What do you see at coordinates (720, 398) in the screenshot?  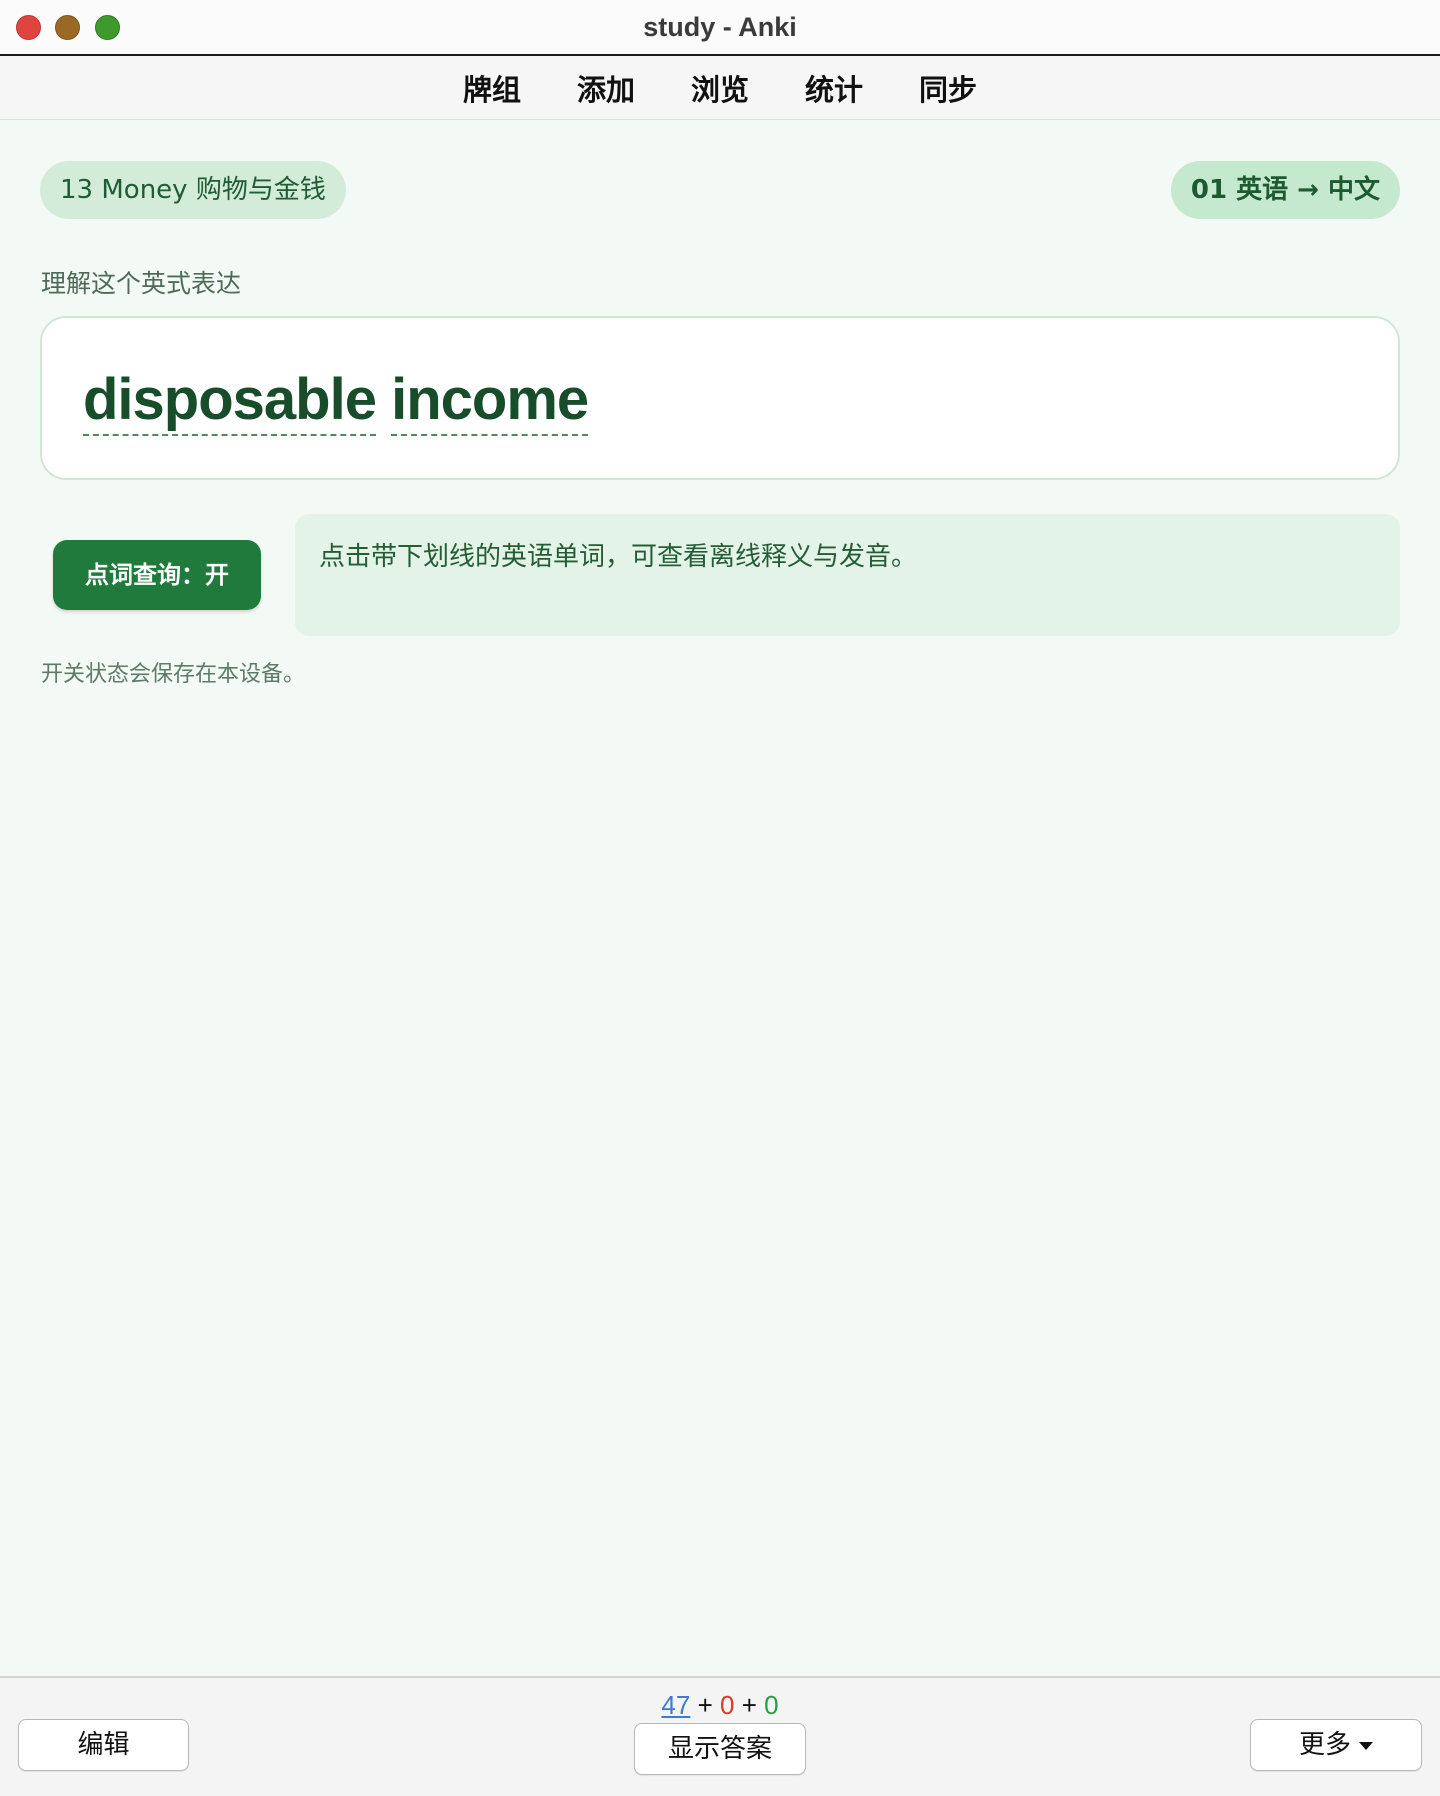 I see `expression-card: disposable income` at bounding box center [720, 398].